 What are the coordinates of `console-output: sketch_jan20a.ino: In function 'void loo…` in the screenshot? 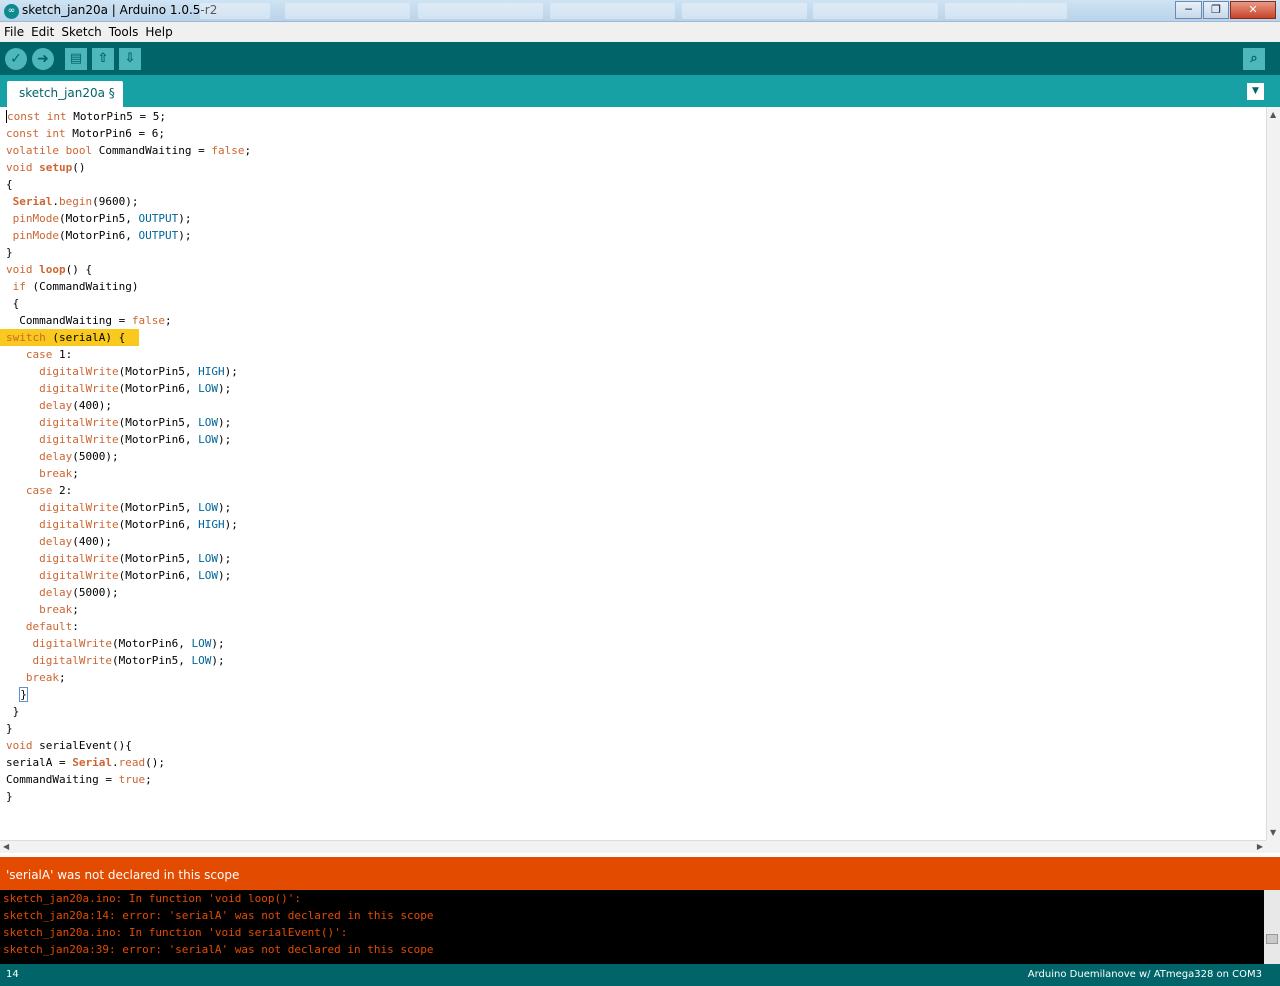 It's located at (632, 927).